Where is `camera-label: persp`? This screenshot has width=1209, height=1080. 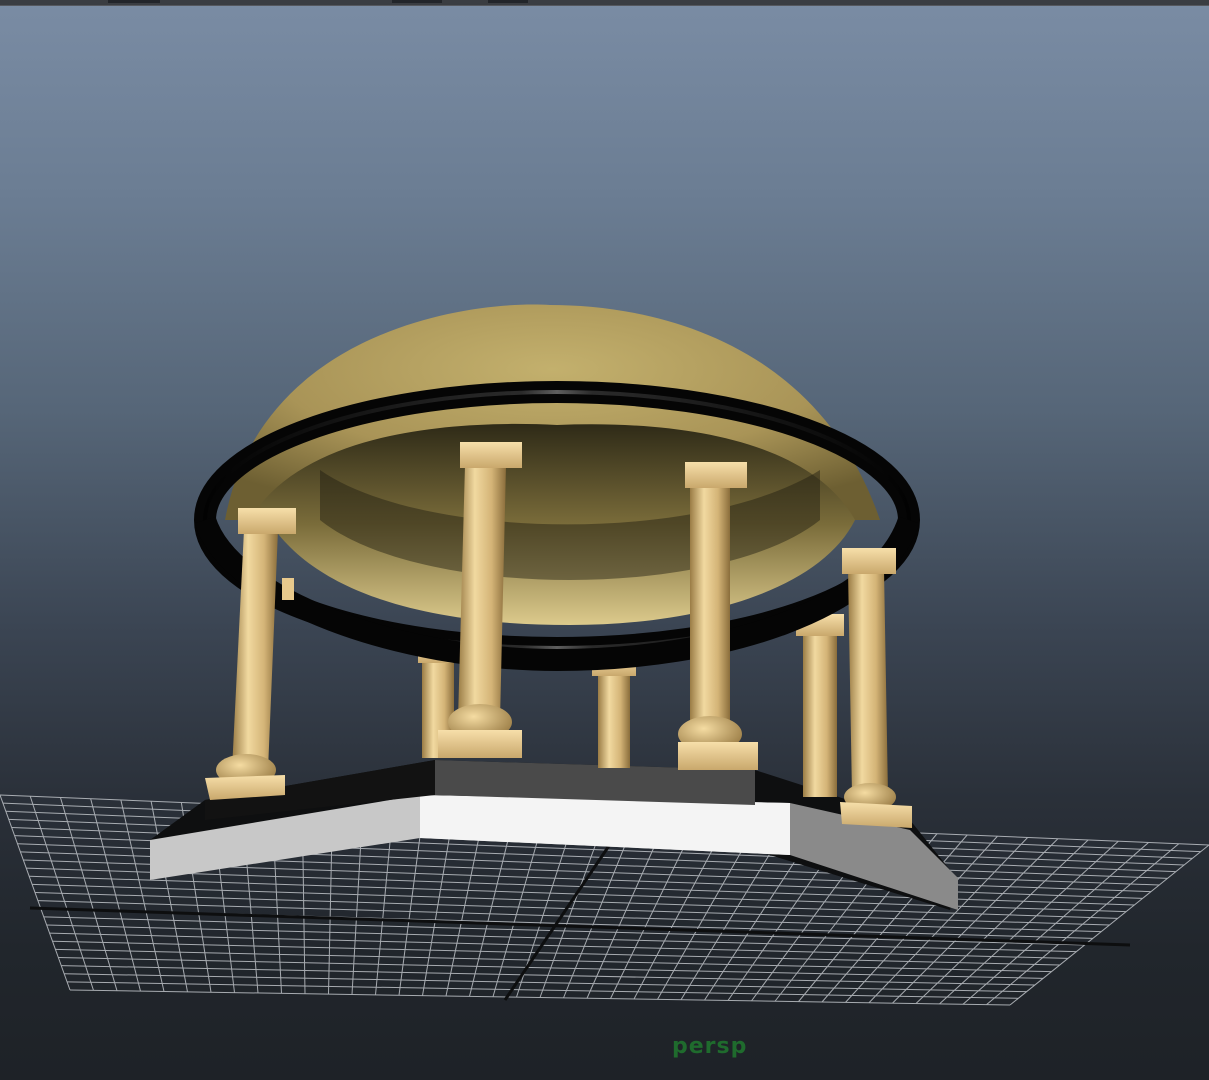
camera-label: persp is located at coordinates (710, 1046).